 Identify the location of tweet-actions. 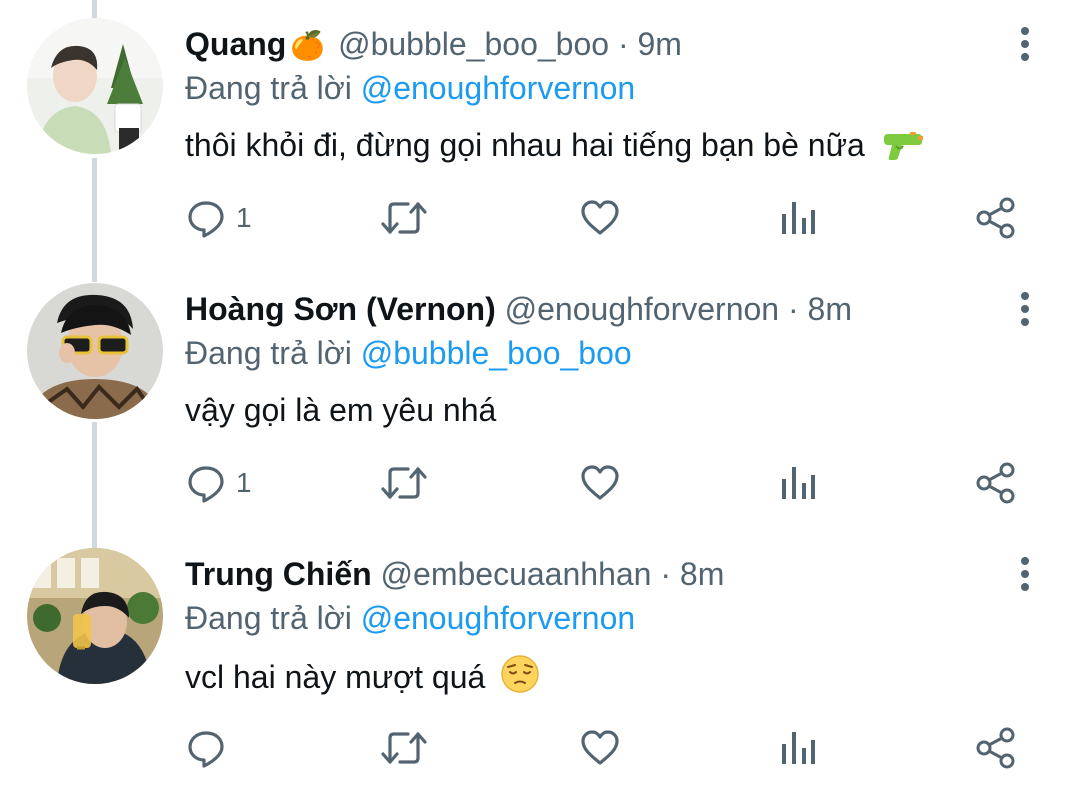
(540, 748).